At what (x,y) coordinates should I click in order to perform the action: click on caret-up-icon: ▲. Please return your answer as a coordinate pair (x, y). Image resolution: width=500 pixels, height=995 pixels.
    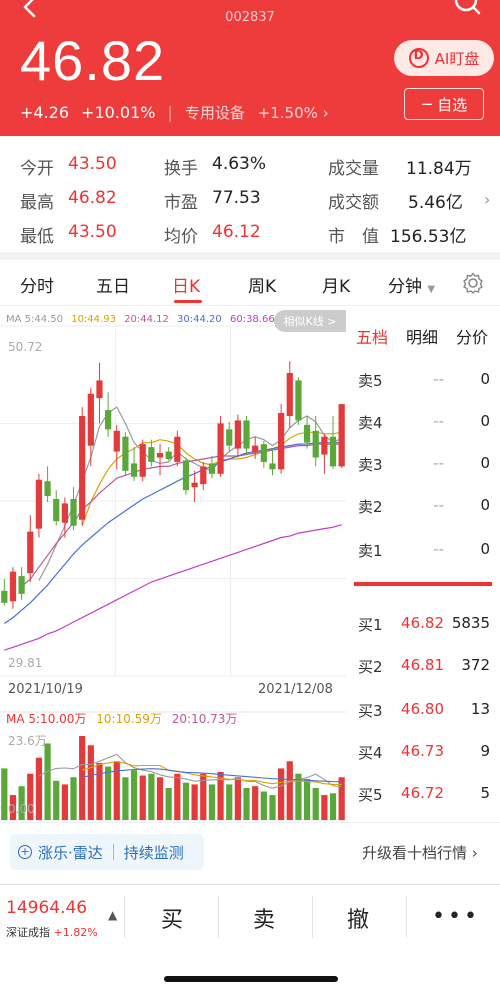
    Looking at the image, I should click on (112, 915).